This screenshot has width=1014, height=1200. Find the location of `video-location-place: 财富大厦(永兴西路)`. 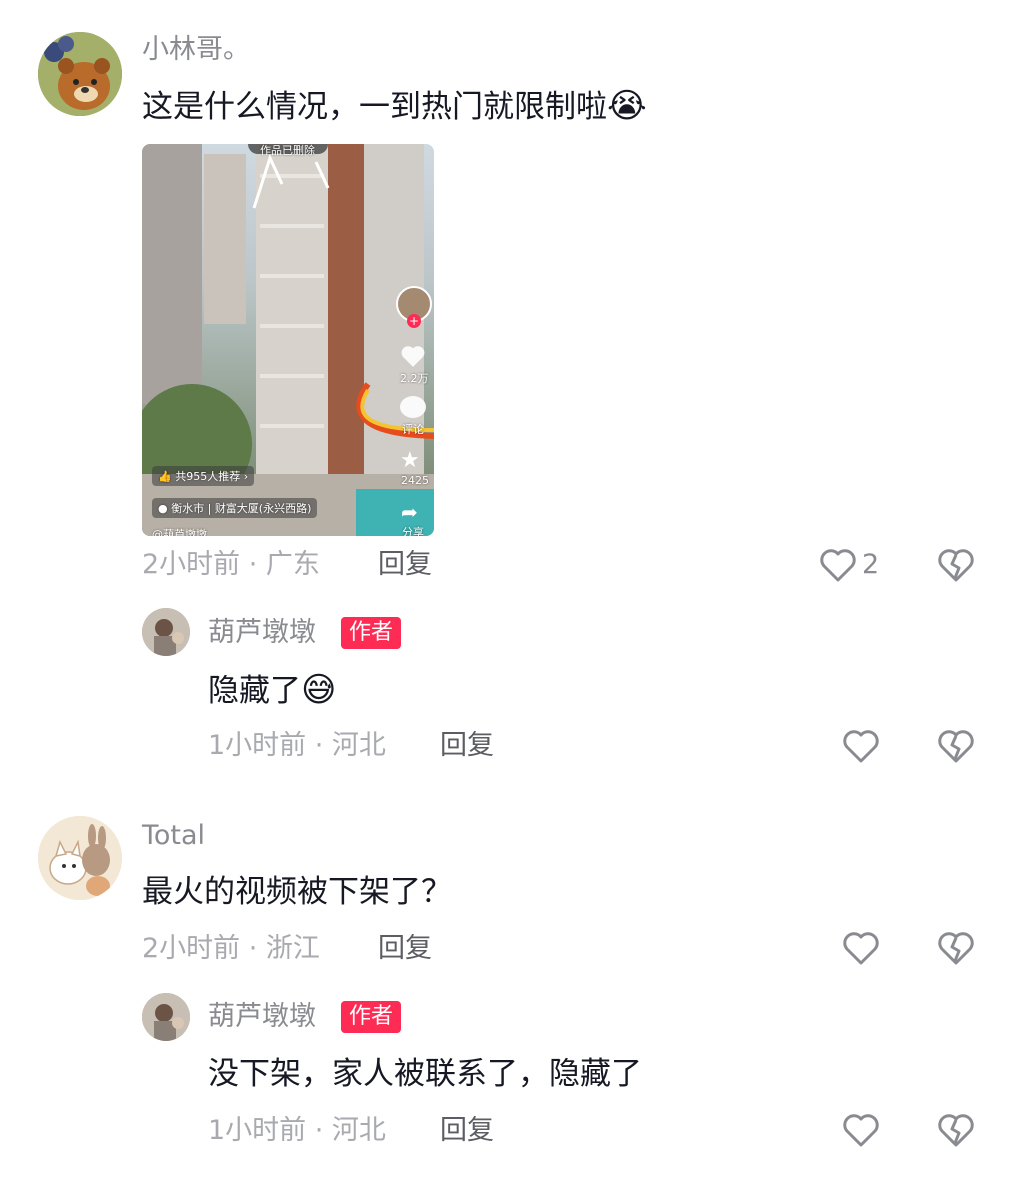

video-location-place: 财富大厦(永兴西路) is located at coordinates (263, 508).